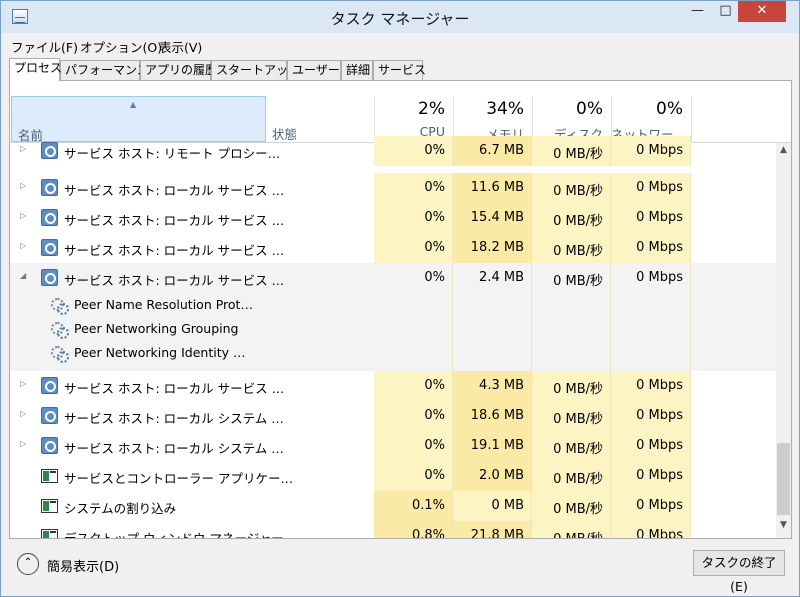 This screenshot has width=800, height=597. What do you see at coordinates (428, 505) in the screenshot?
I see `process-cpu-value: 0.1%` at bounding box center [428, 505].